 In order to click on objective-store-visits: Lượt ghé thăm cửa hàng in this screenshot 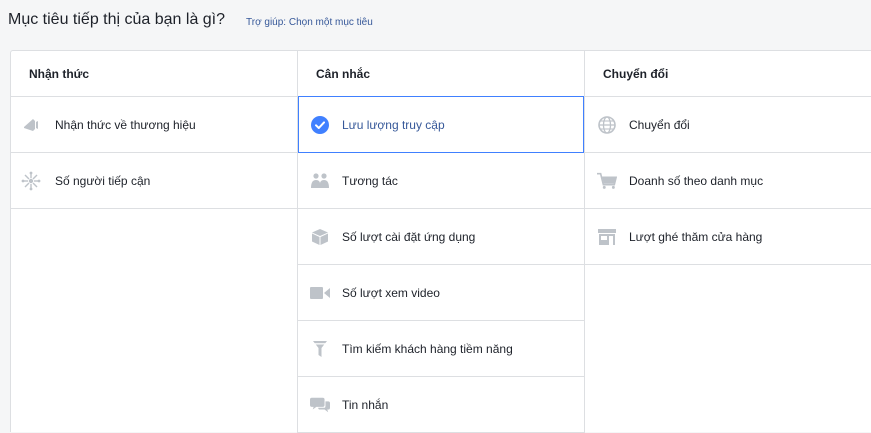, I will do `click(728, 237)`.